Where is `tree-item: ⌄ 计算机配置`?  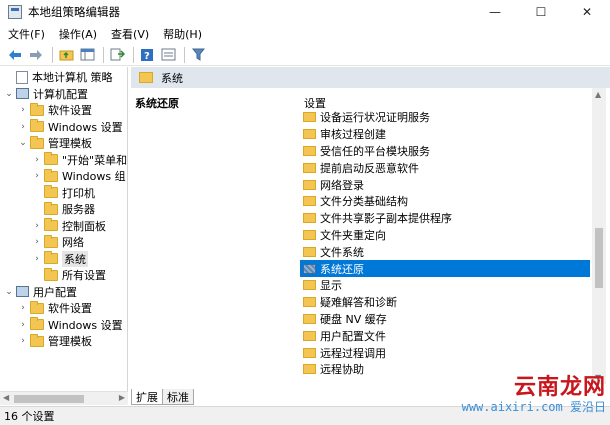 tree-item: ⌄ 计算机配置 is located at coordinates (46, 94).